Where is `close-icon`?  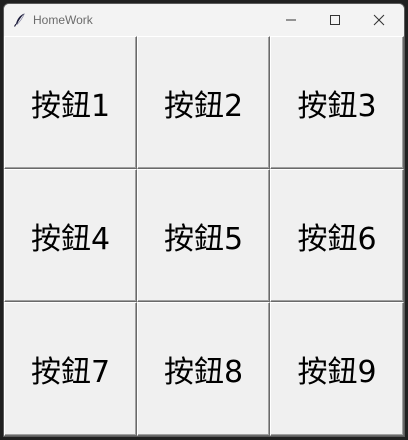
close-icon is located at coordinates (379, 20).